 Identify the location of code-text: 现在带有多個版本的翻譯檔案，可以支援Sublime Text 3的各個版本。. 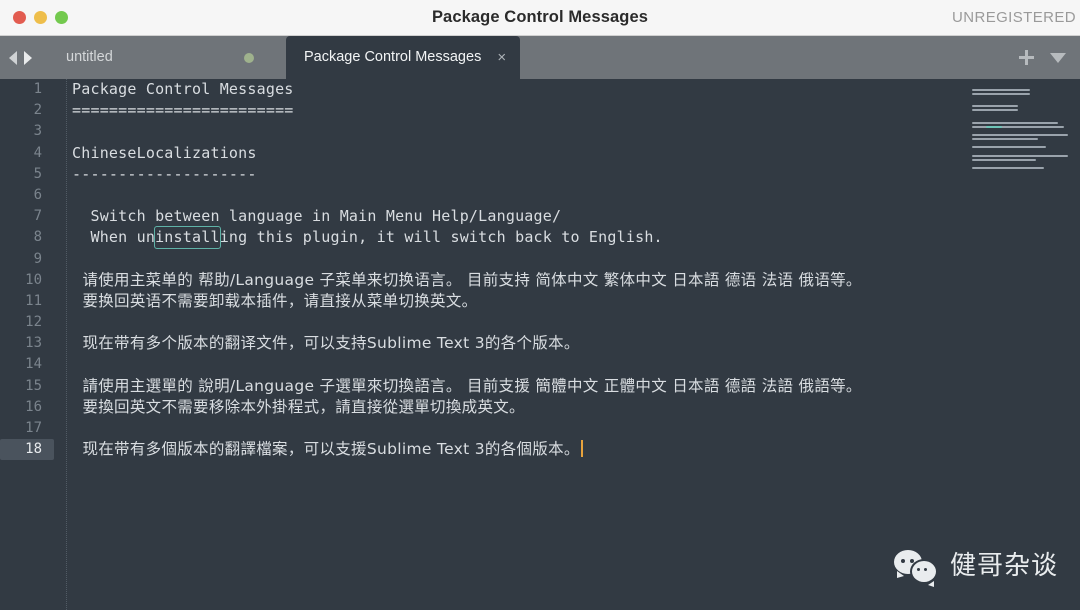
(567, 449).